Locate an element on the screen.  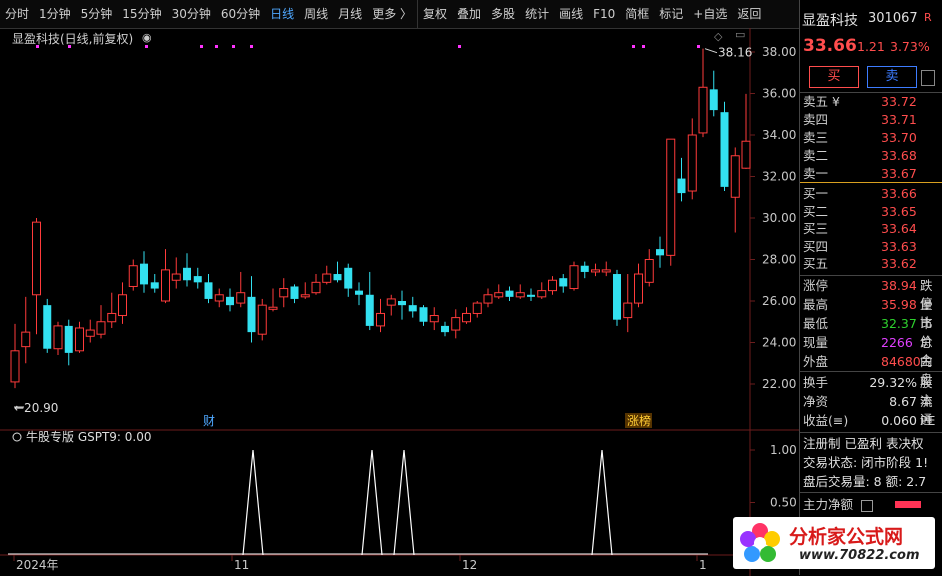
collapse-icon: ▭ is located at coordinates (740, 34).